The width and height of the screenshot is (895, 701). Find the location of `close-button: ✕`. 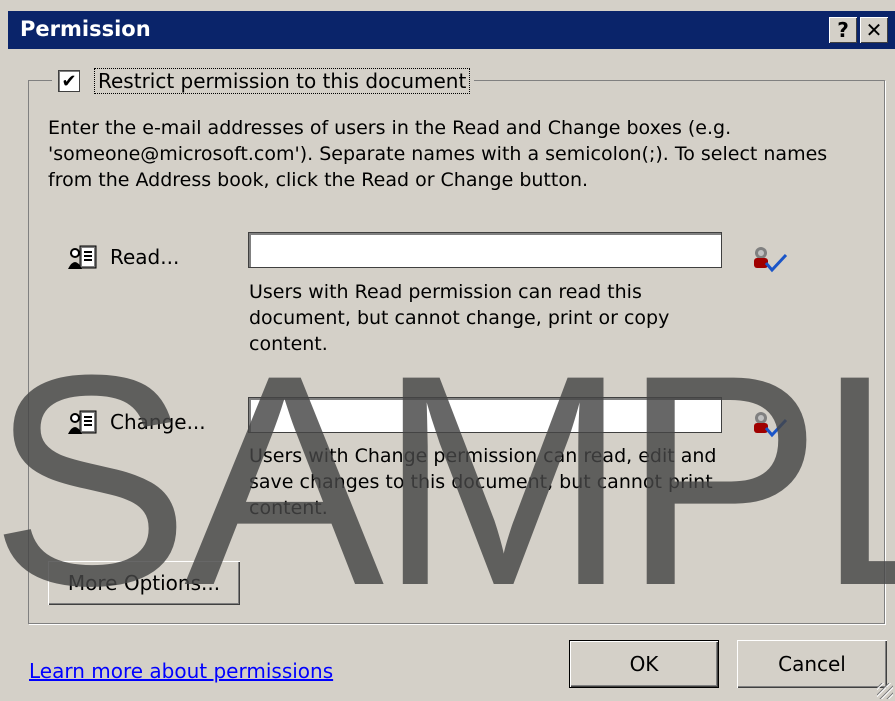

close-button: ✕ is located at coordinates (874, 30).